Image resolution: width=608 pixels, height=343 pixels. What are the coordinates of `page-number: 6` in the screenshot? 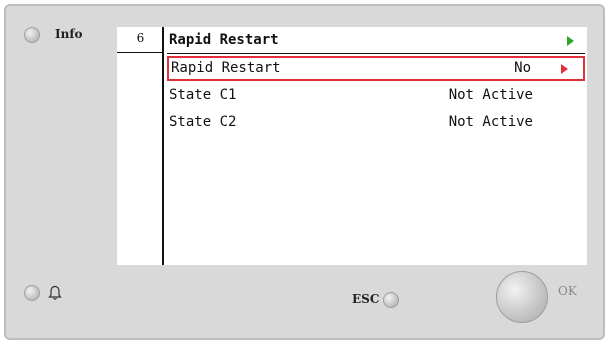 It's located at (140, 38).